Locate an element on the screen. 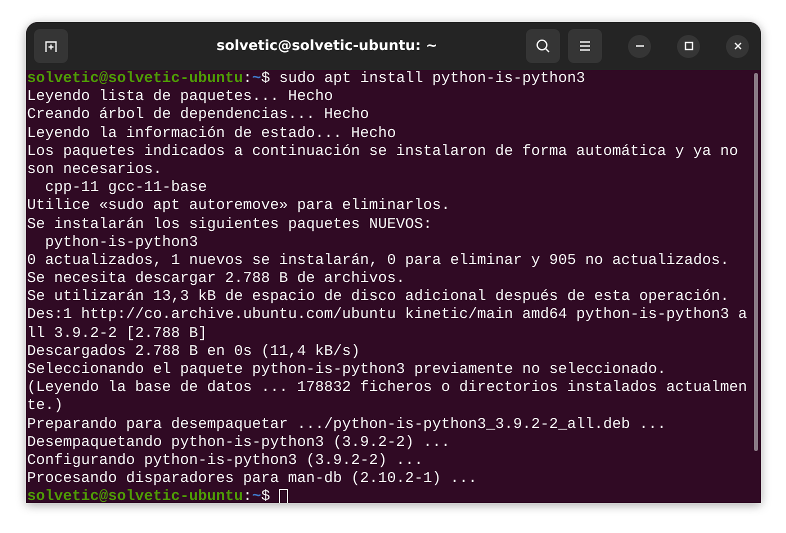 The height and width of the screenshot is (533, 786). output-line: Utilice «sudo apt autoremove» para eliminarlos. is located at coordinates (238, 206).